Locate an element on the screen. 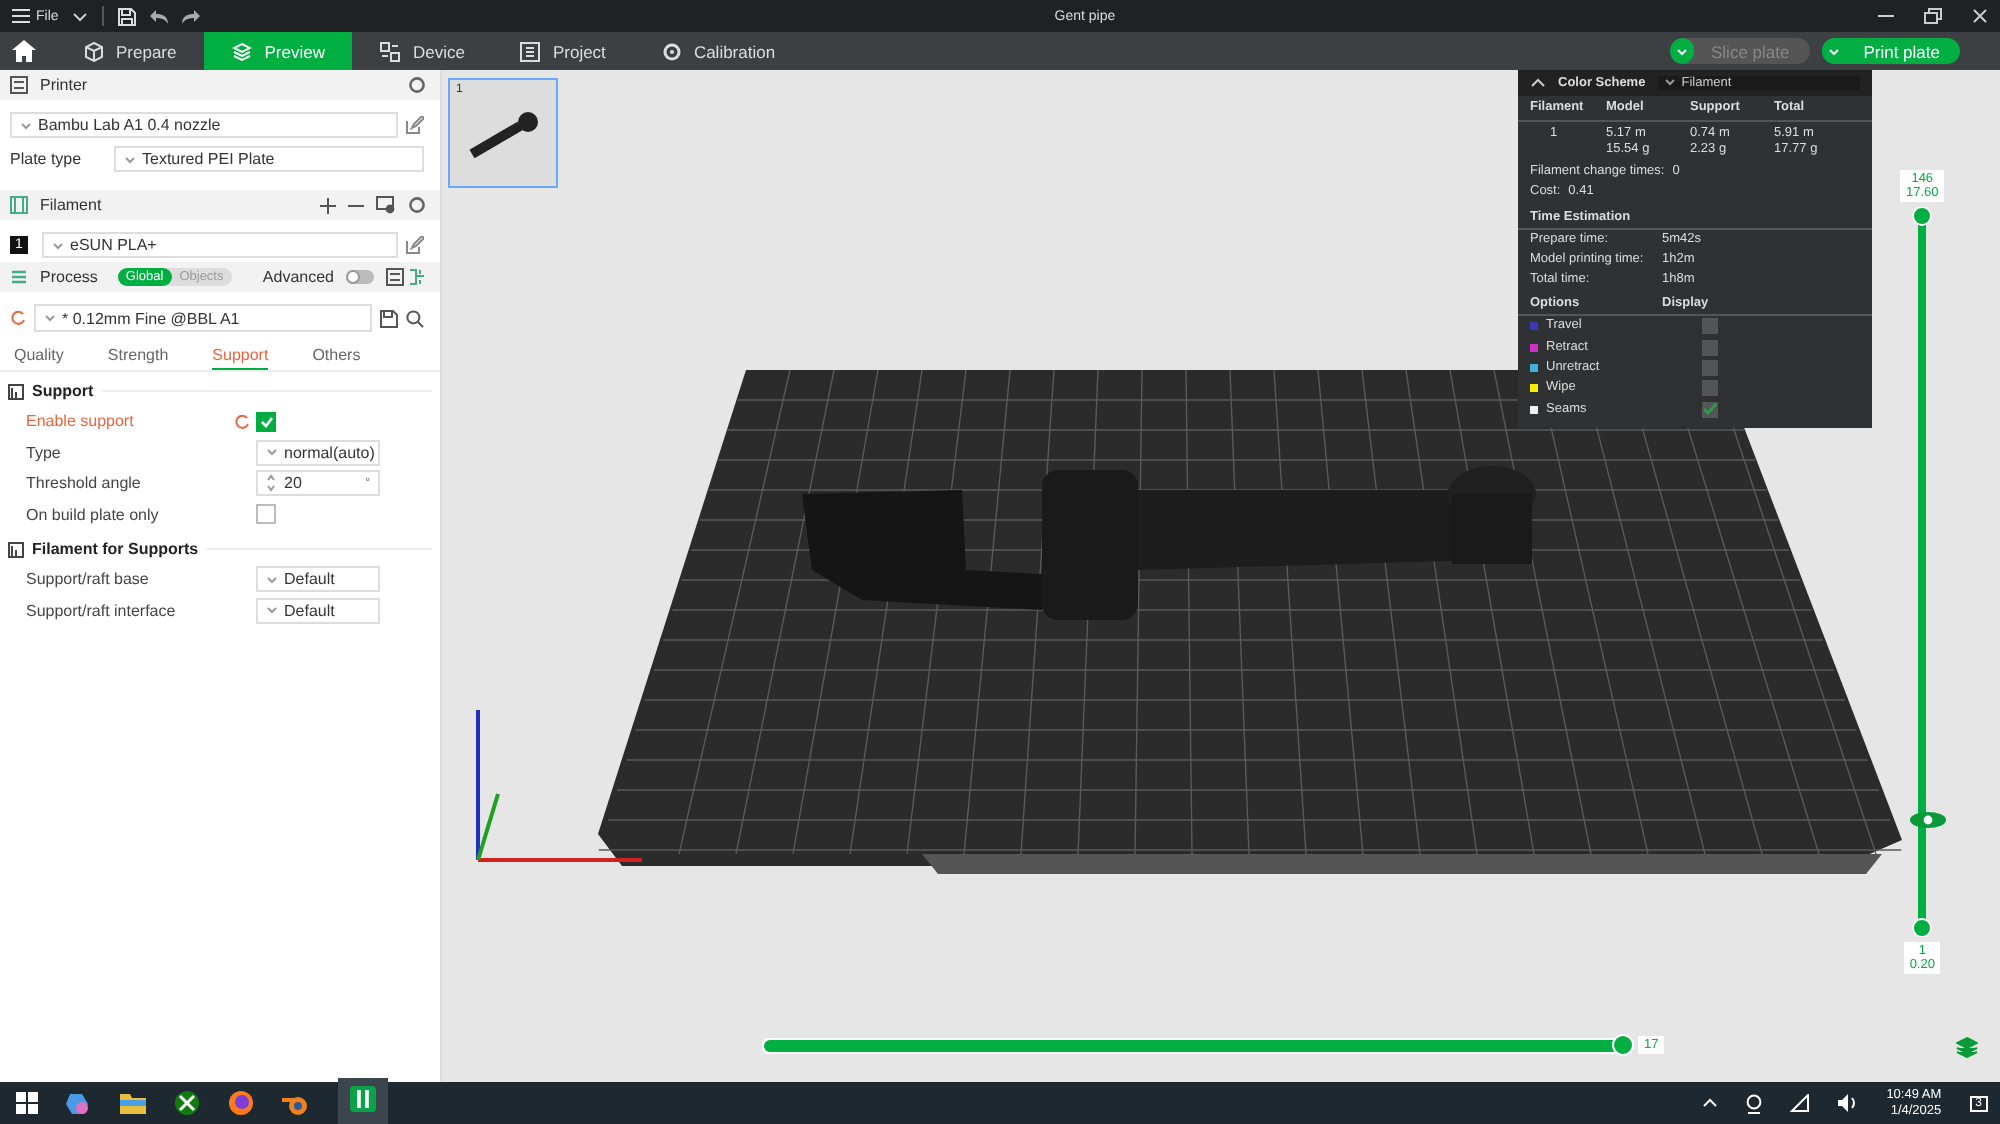 This screenshot has width=2000, height=1124. add-icon is located at coordinates (328, 205).